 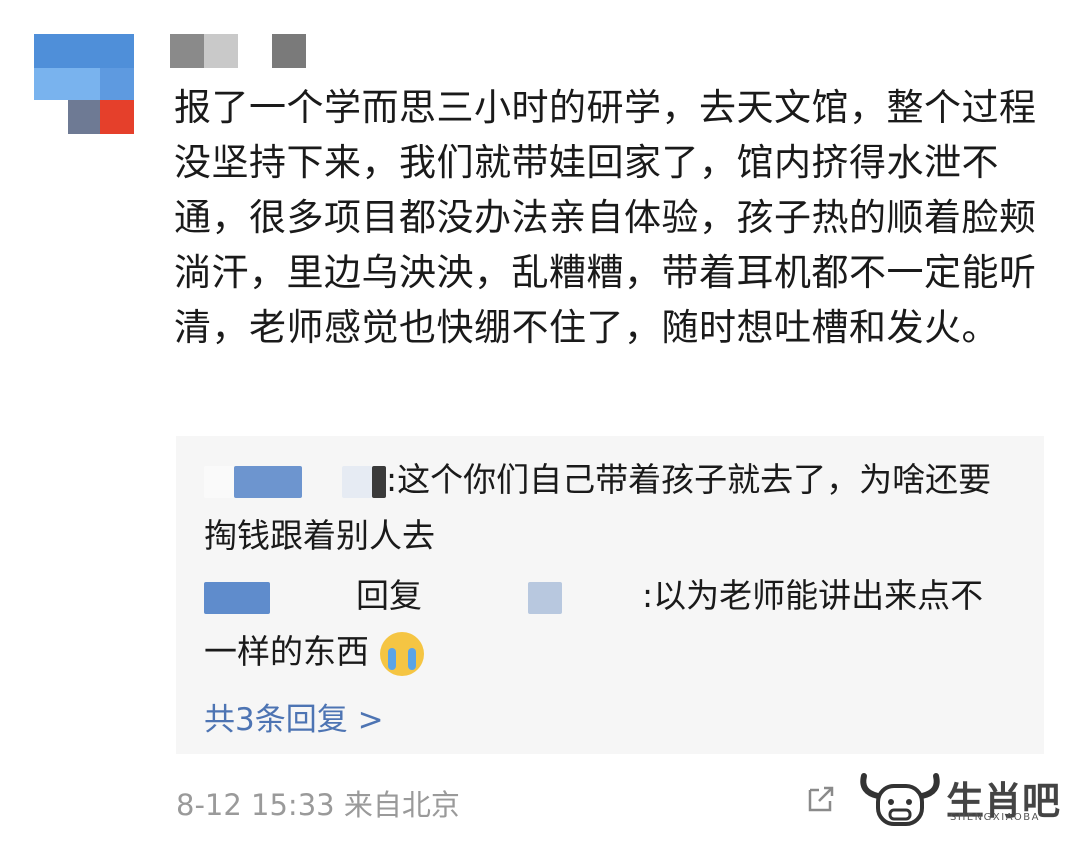 I want to click on avatar, so click(x=84, y=84).